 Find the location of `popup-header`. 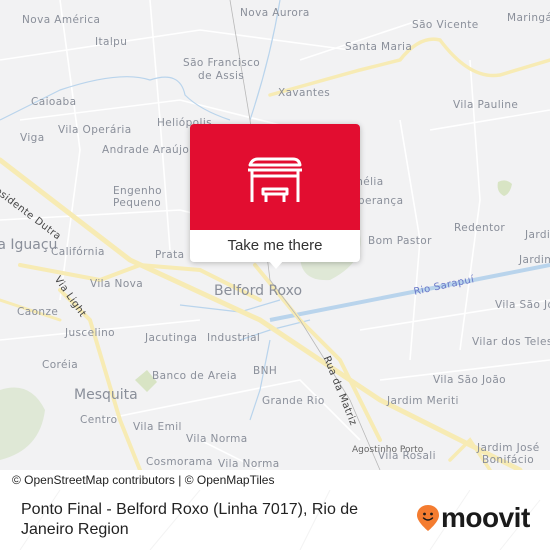

popup-header is located at coordinates (275, 177).